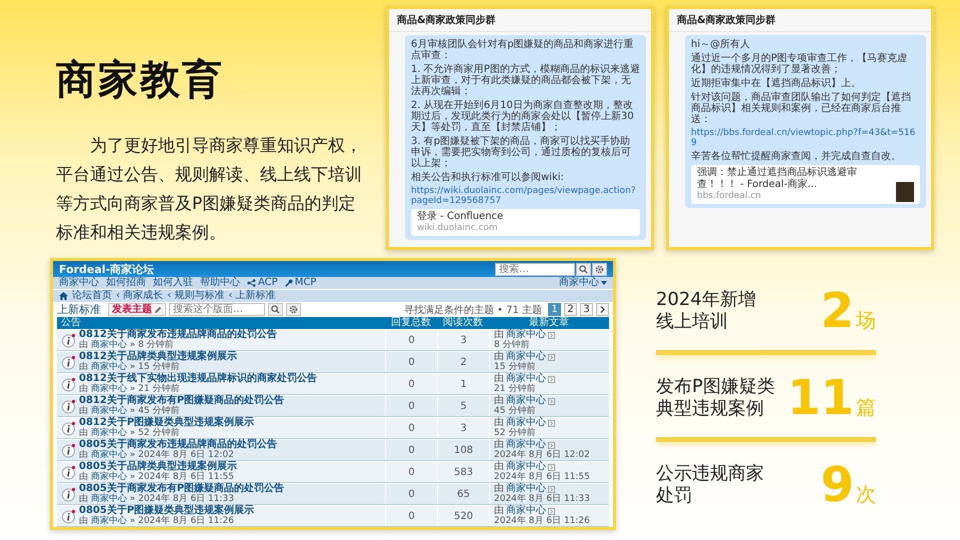  Describe the element at coordinates (262, 283) in the screenshot. I see `nav-link: ACP` at that location.